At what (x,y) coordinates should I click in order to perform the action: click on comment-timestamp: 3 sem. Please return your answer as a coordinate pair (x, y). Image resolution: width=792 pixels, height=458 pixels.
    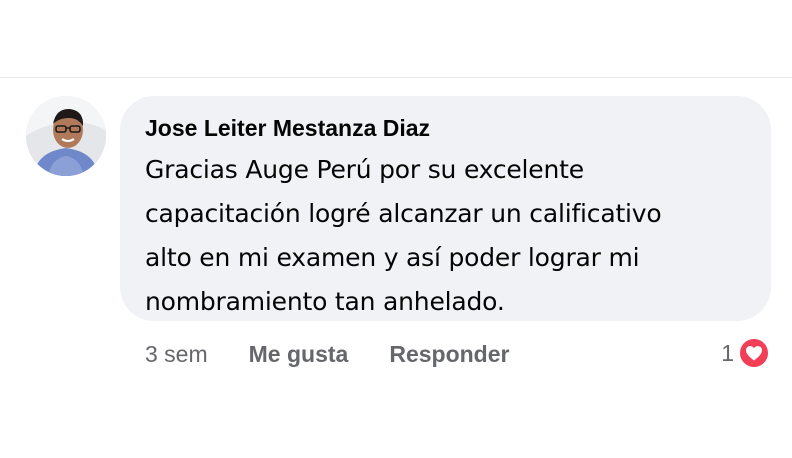
    Looking at the image, I should click on (176, 354).